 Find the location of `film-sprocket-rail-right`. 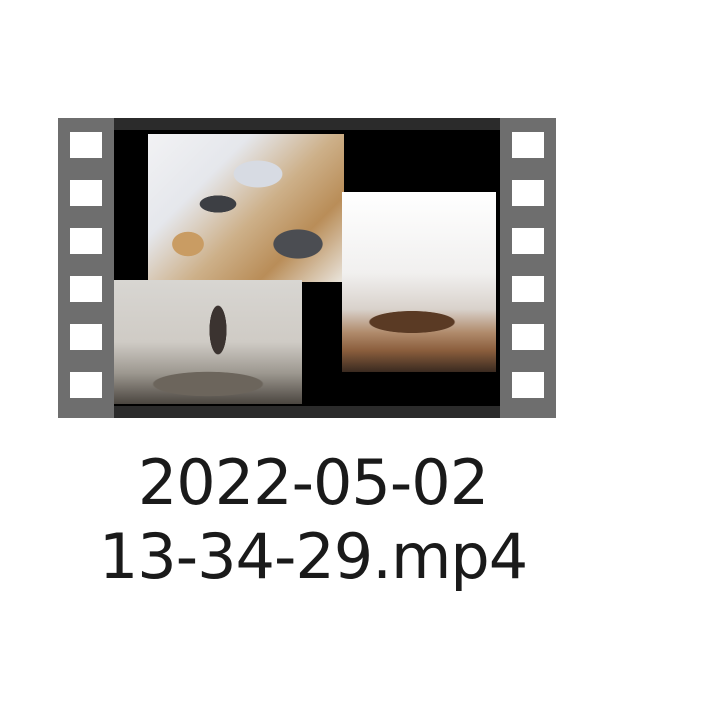

film-sprocket-rail-right is located at coordinates (528, 268).